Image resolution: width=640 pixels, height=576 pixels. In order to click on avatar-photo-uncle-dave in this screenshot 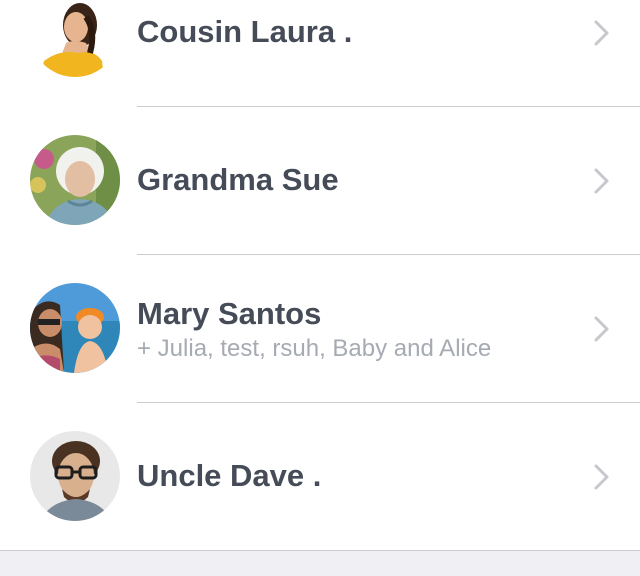, I will do `click(75, 476)`.